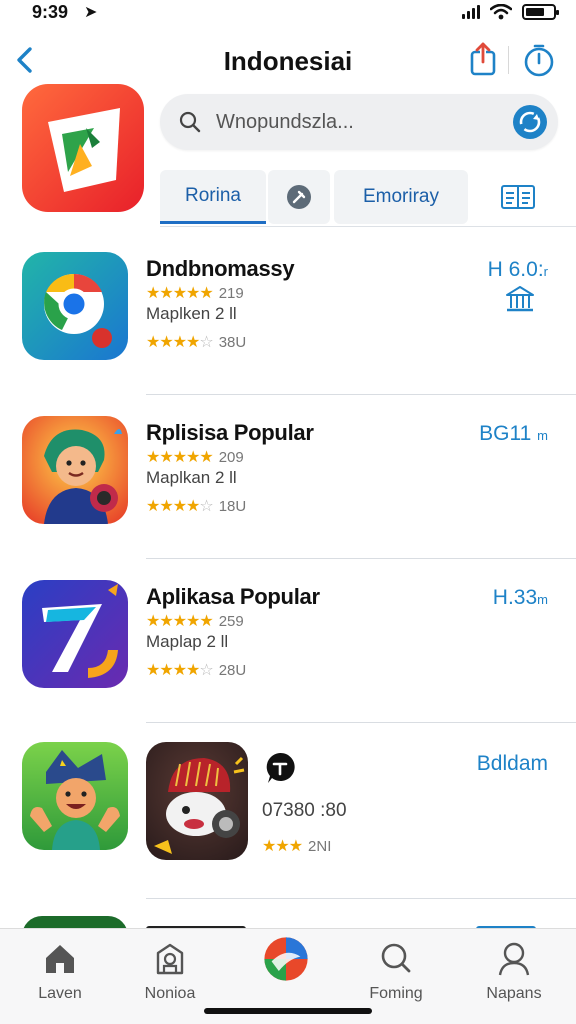 Image resolution: width=576 pixels, height=1024 pixels. I want to click on price-value: BG11, so click(505, 433).